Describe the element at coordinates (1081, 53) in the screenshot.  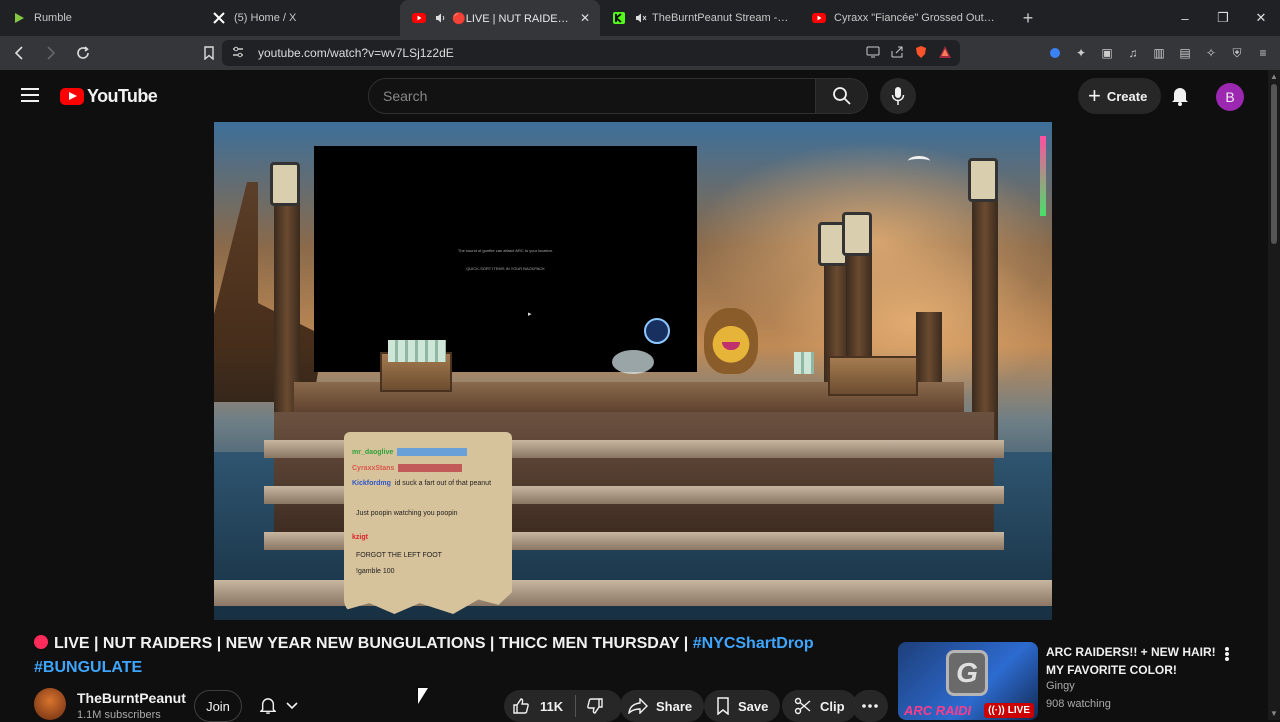
I see `puzzle-icon: ✦` at that location.